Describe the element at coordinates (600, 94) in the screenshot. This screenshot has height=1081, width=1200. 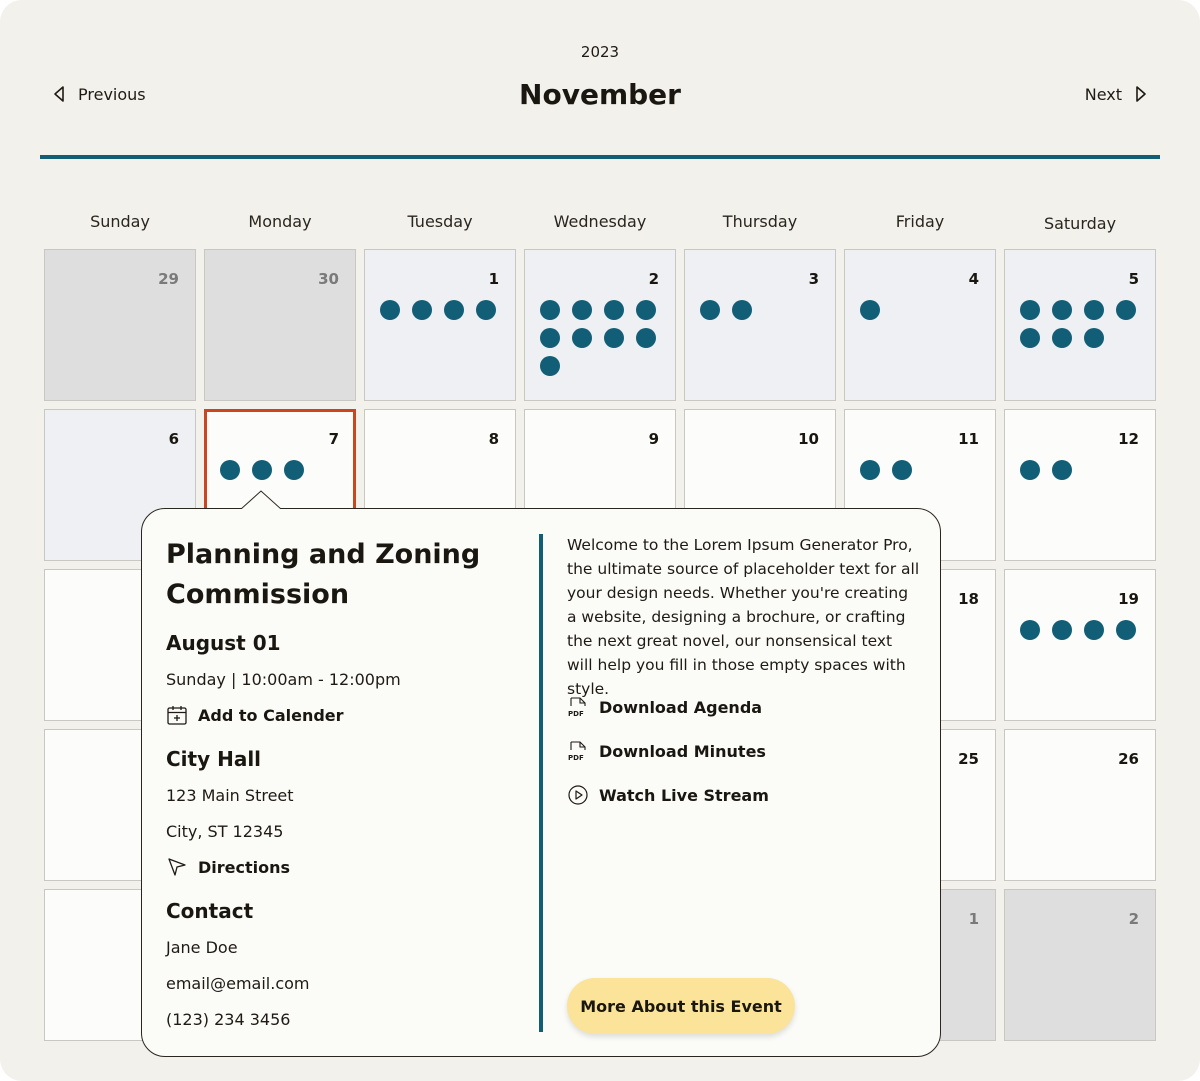
I see `month-title: November` at that location.